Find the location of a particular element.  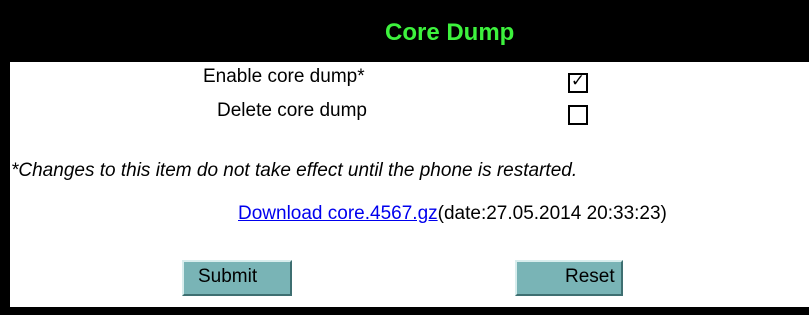

download-core-link: Download core.4567.gz is located at coordinates (338, 213).